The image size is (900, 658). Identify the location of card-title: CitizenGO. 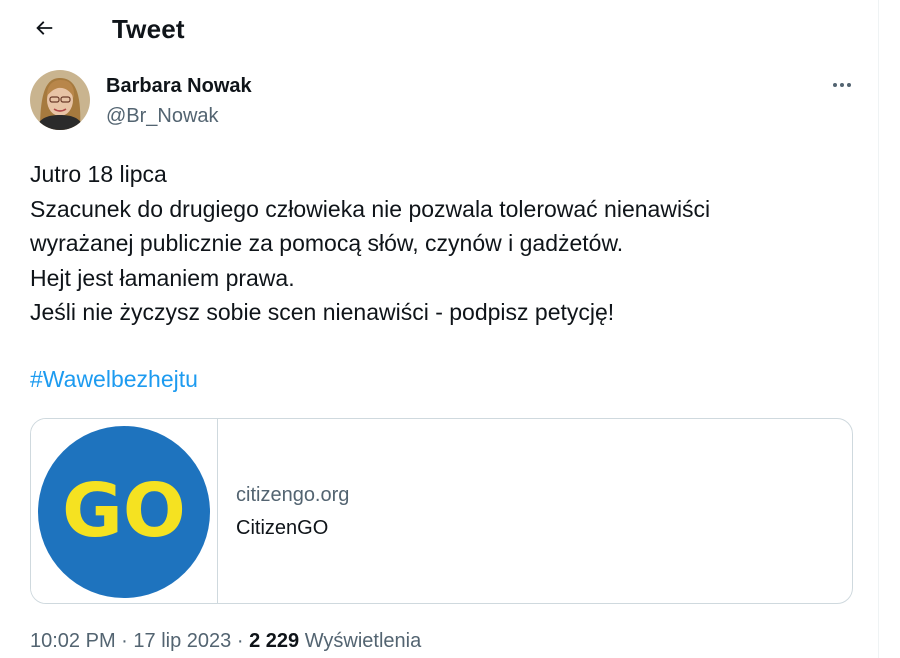
(282, 528).